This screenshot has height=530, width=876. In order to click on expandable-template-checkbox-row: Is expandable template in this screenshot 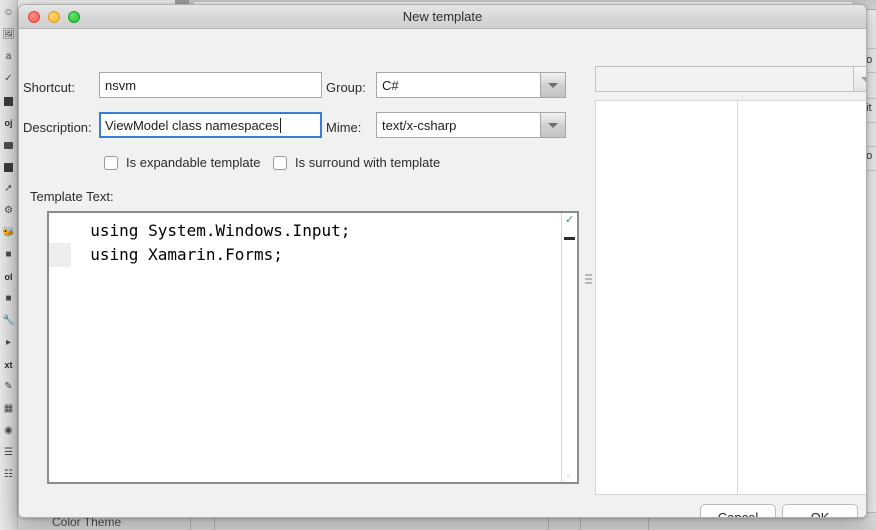, I will do `click(182, 162)`.